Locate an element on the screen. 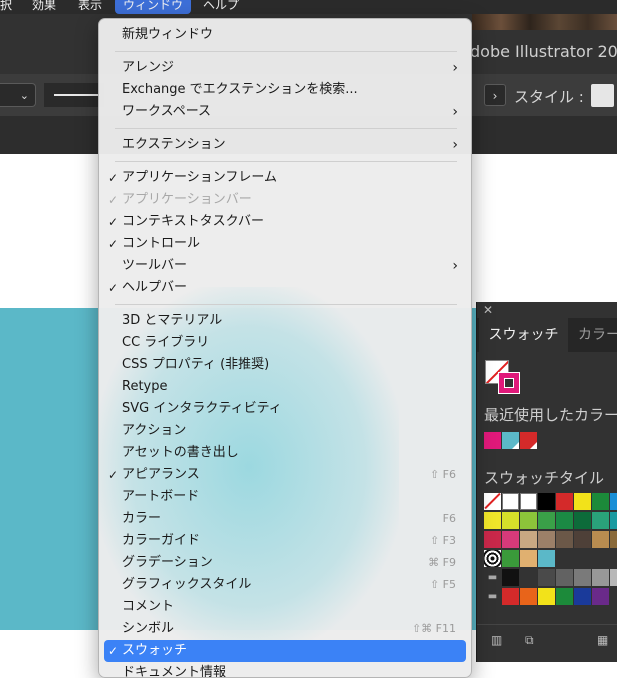 Image resolution: width=617 pixels, height=678 pixels. menu-item: SVG インタラクティビティ is located at coordinates (285, 409).